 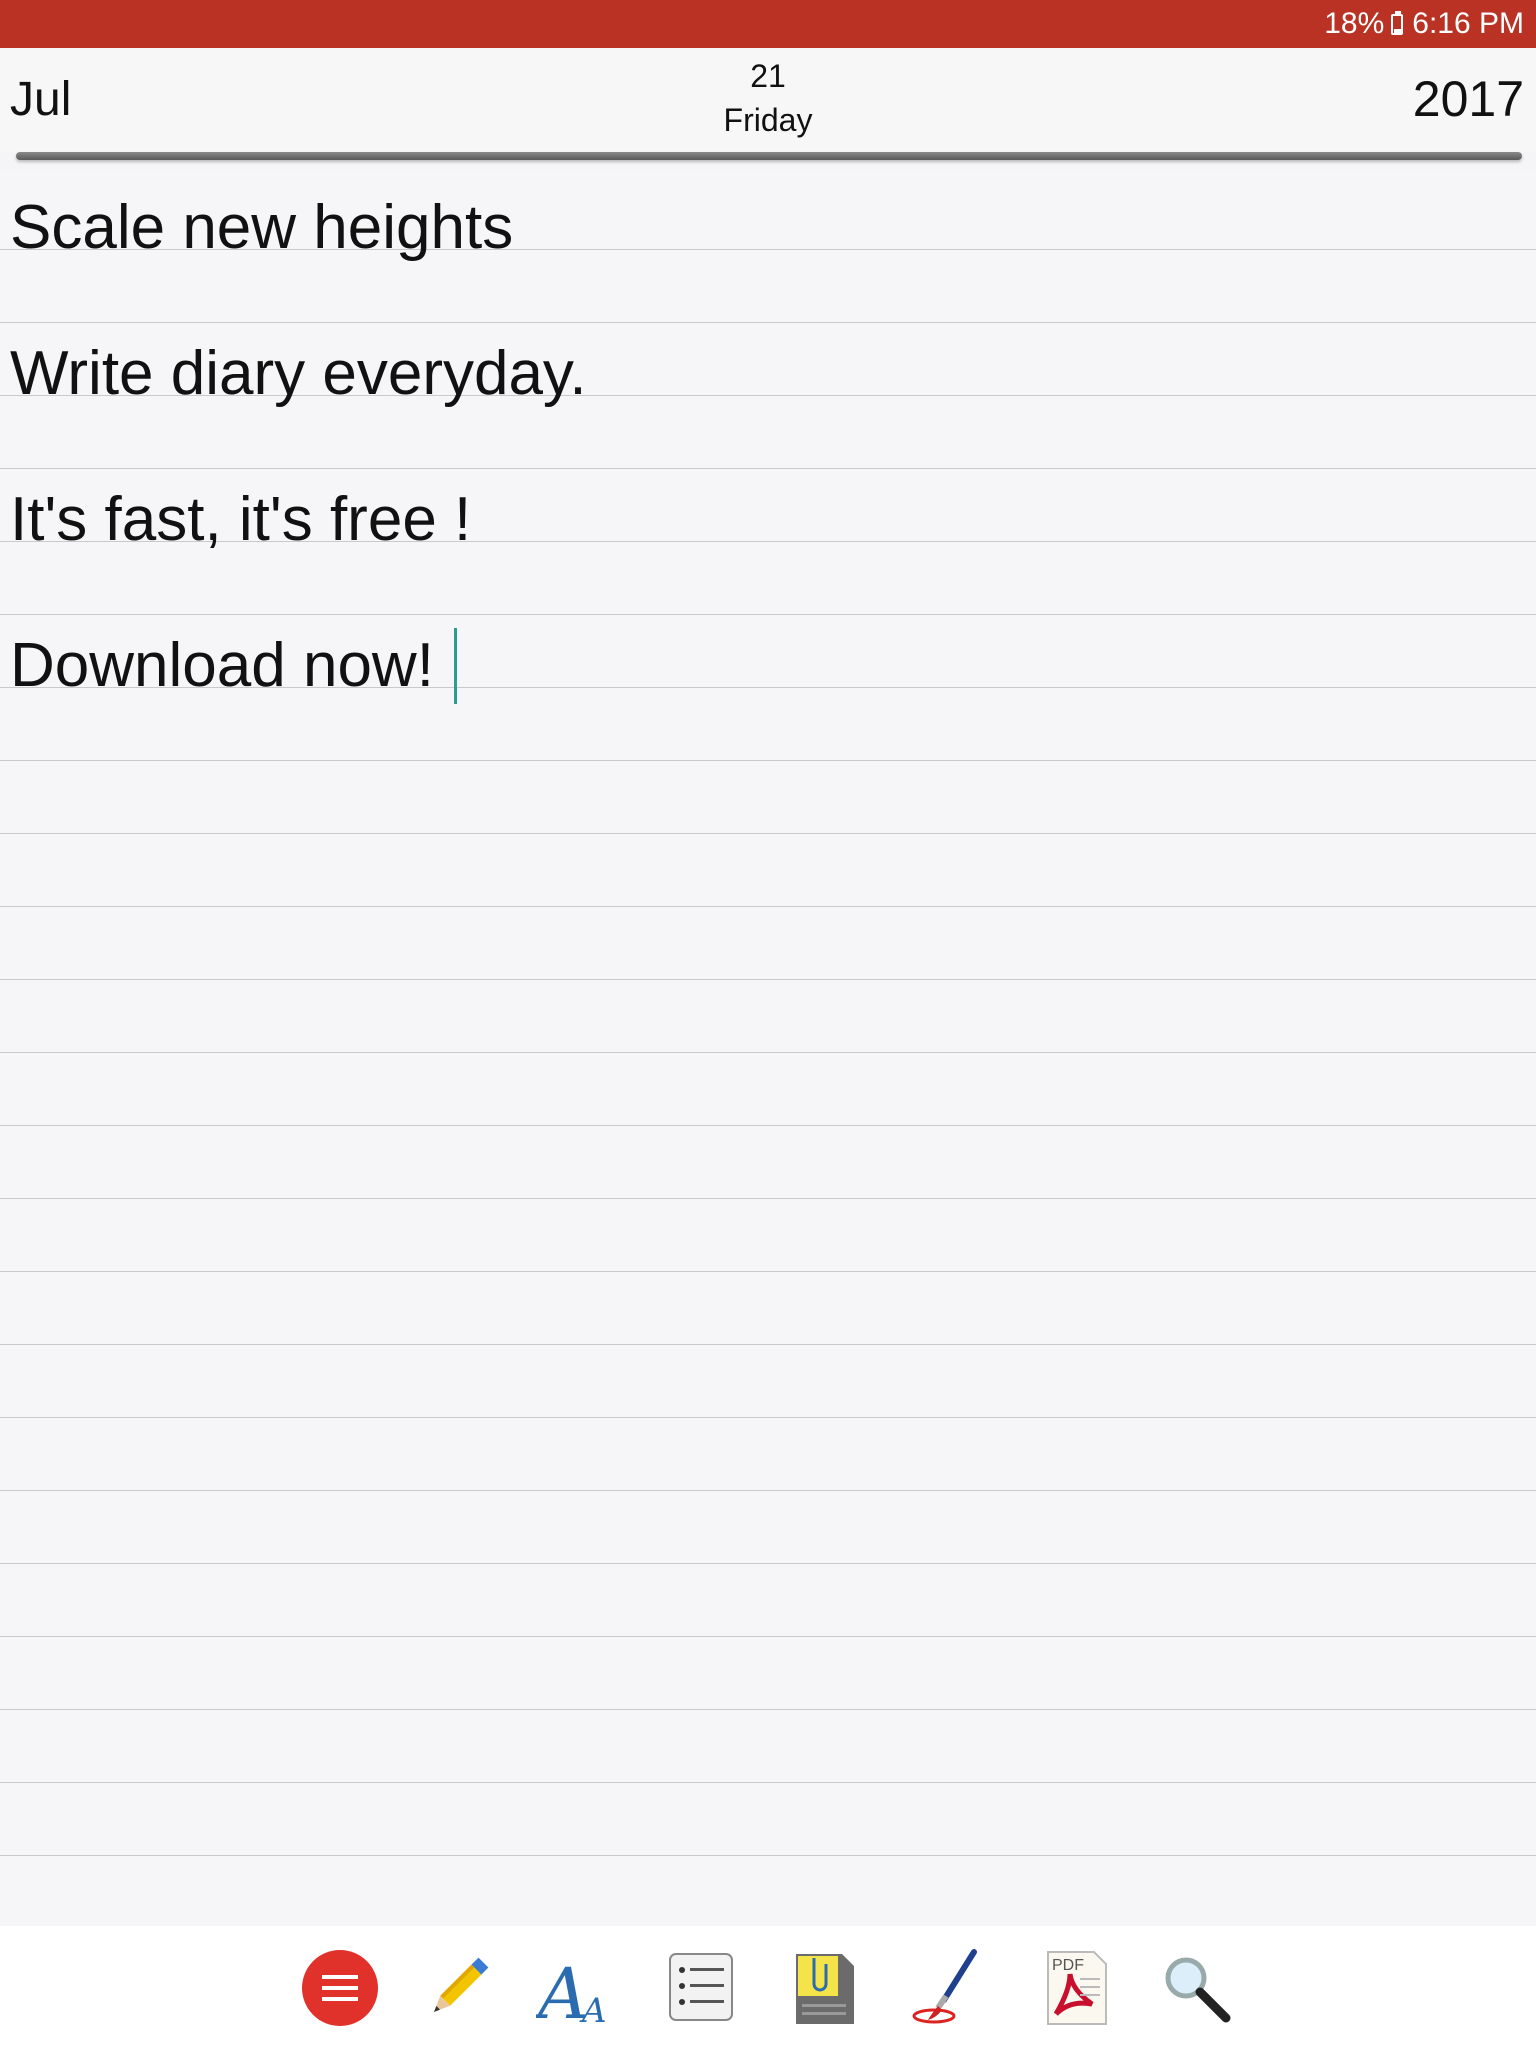 I want to click on status-bar: 18% 6:16 PM, so click(x=768, y=24).